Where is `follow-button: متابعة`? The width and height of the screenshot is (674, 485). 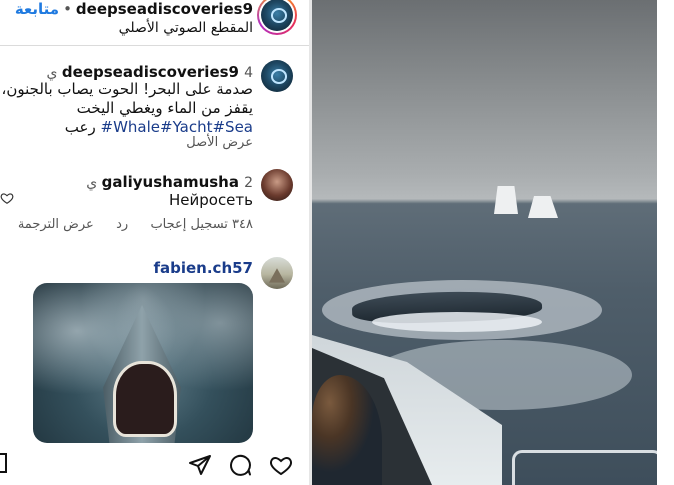 follow-button: متابعة is located at coordinates (37, 9).